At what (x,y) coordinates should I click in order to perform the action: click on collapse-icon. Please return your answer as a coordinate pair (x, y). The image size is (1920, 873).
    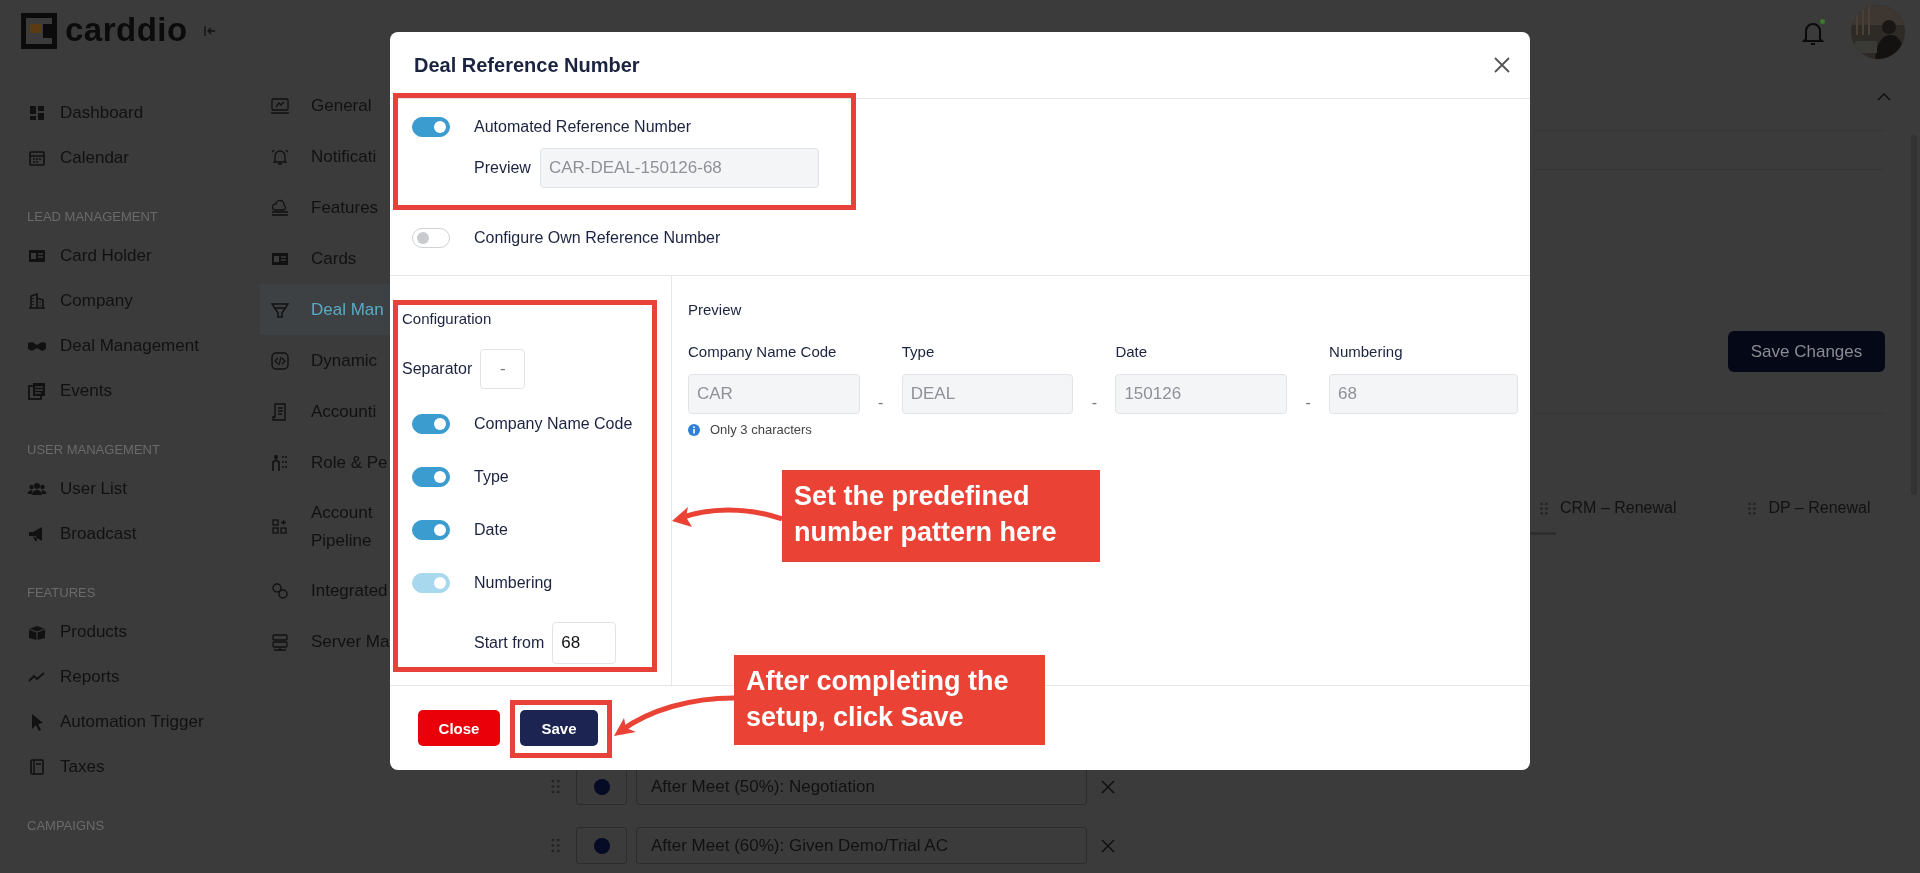
    Looking at the image, I should click on (209, 31).